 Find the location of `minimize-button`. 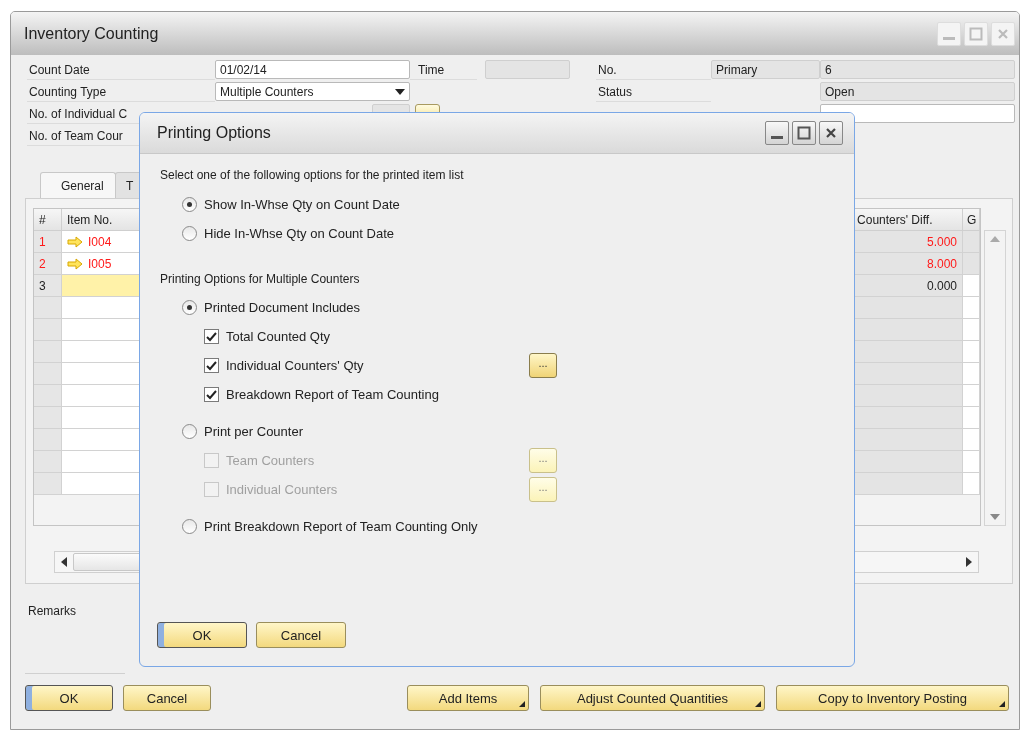

minimize-button is located at coordinates (777, 133).